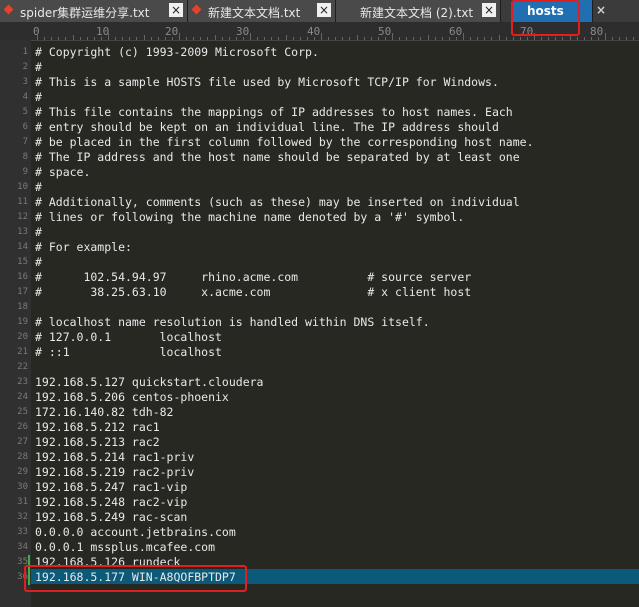  I want to click on code-line: 192.168.5.247 rac1-vip, so click(111, 487).